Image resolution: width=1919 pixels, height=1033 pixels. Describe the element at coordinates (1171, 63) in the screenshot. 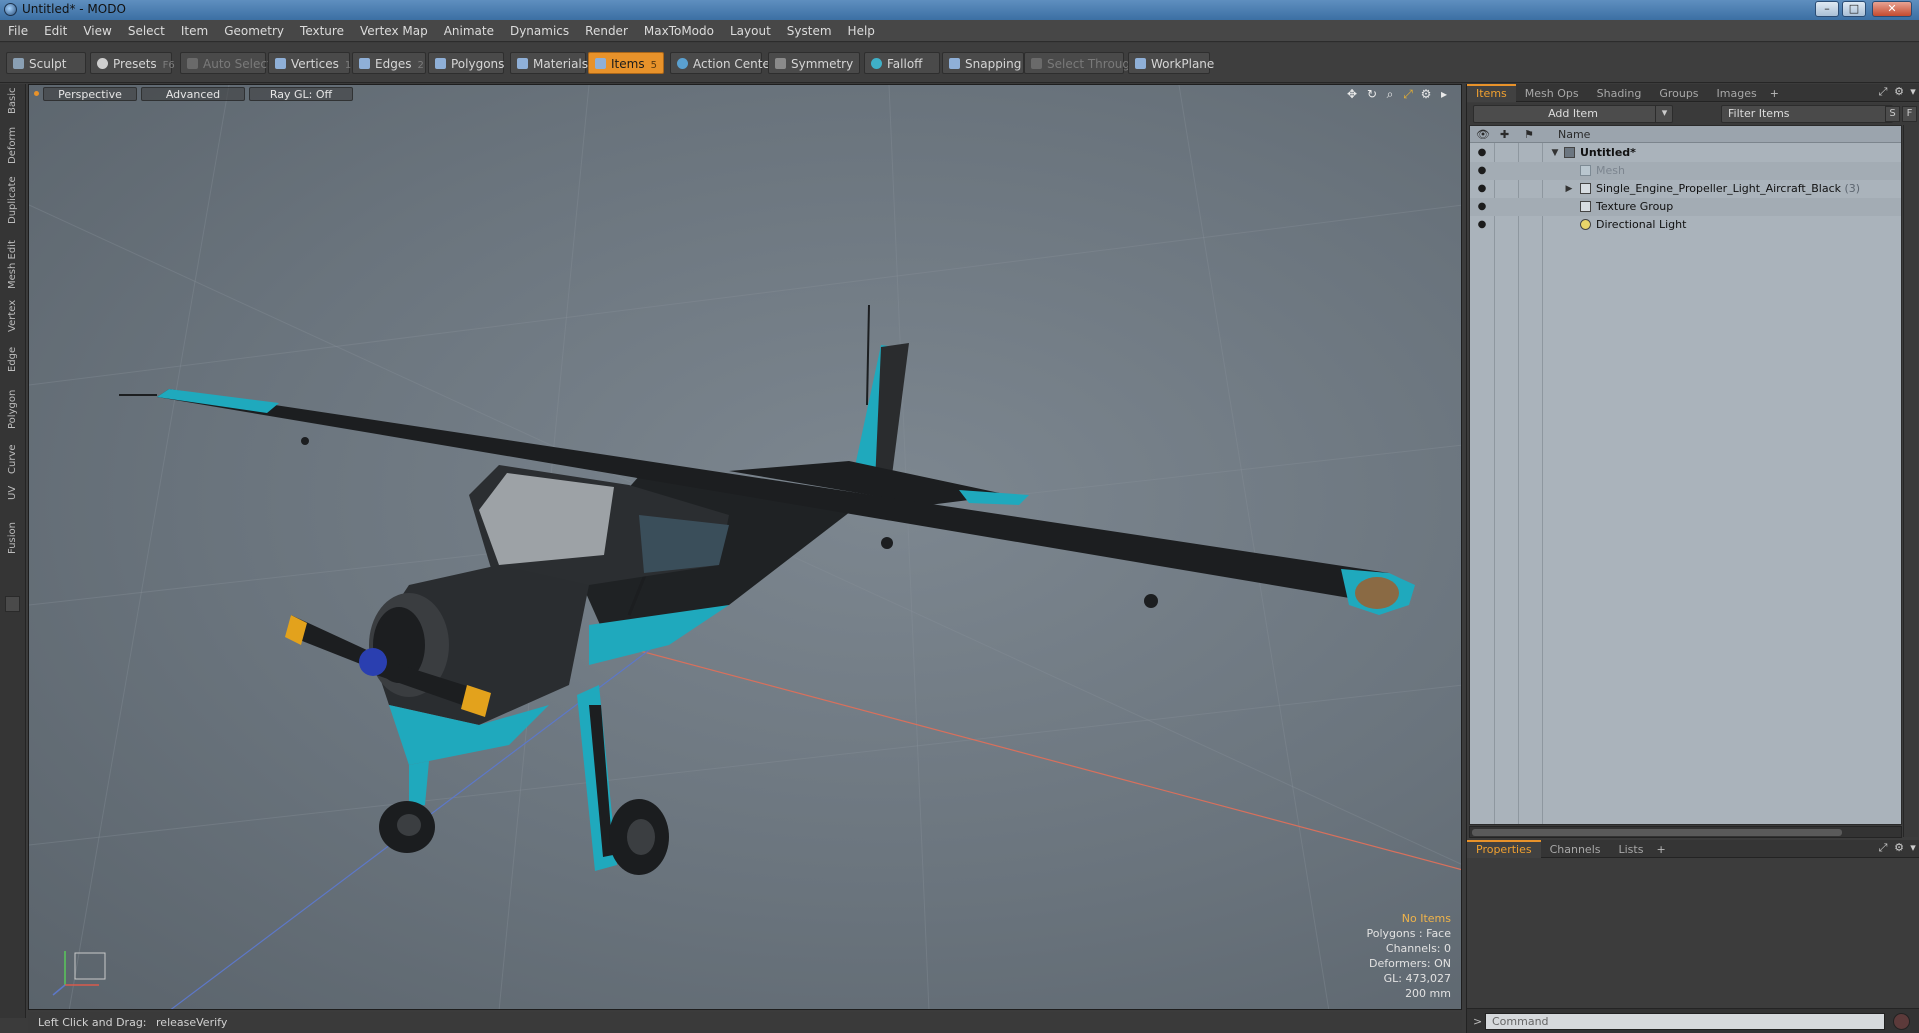

I see `workplane-button: WorkPlane` at that location.